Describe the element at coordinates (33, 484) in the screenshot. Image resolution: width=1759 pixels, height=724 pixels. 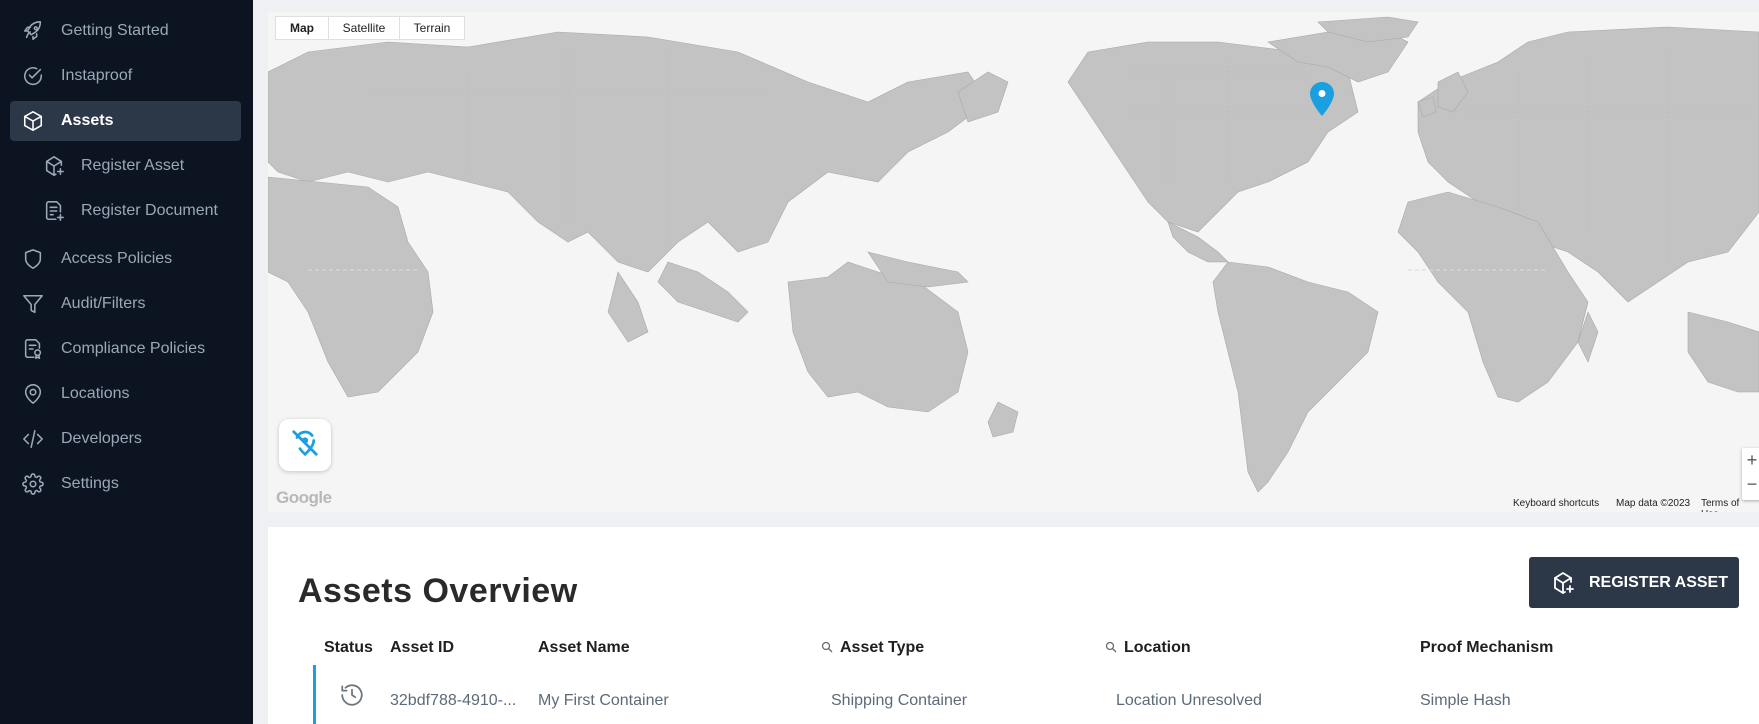
I see `gear-icon` at that location.